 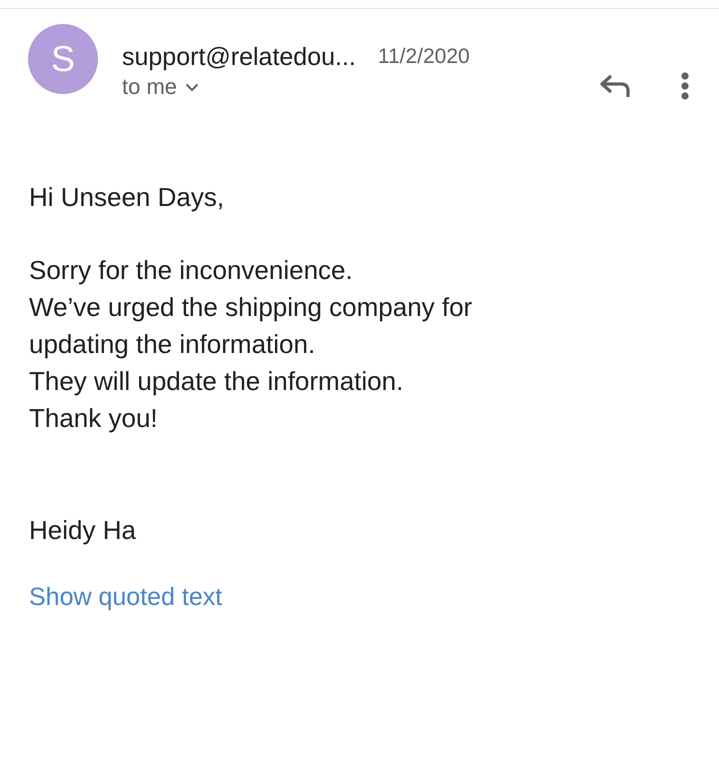 I want to click on reply-icon, so click(x=615, y=86).